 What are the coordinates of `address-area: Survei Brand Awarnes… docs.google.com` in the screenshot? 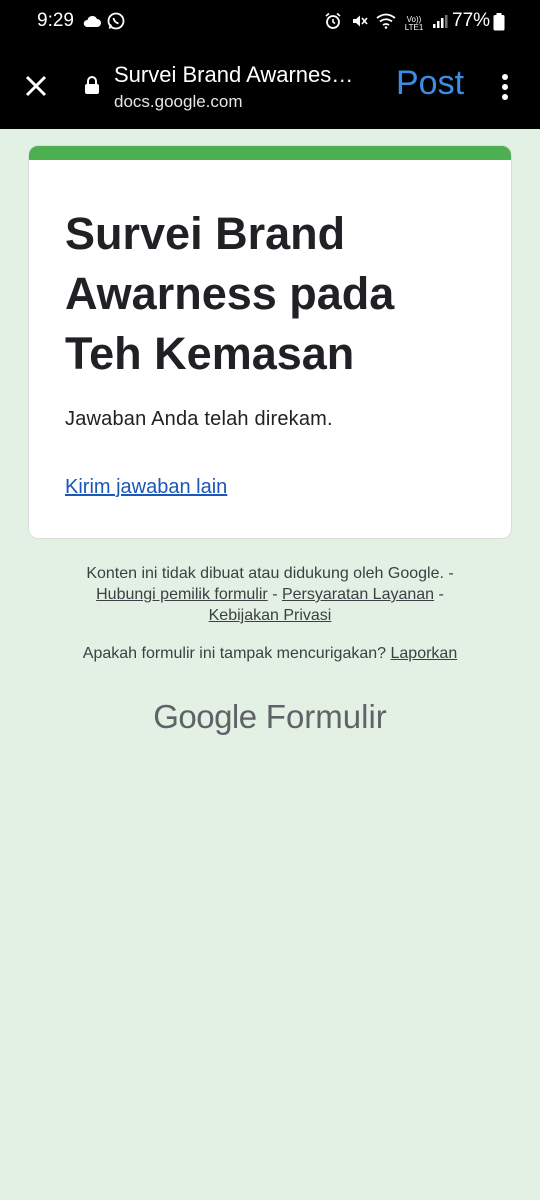 It's located at (244, 87).